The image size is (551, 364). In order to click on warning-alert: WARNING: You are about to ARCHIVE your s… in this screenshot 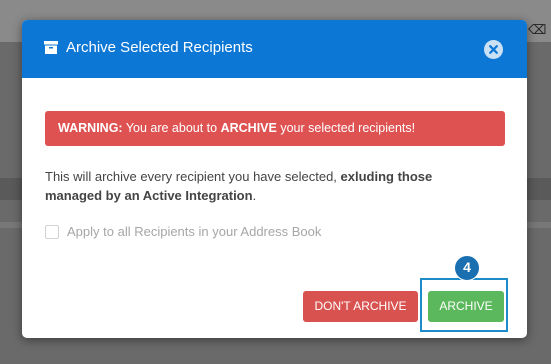, I will do `click(275, 128)`.